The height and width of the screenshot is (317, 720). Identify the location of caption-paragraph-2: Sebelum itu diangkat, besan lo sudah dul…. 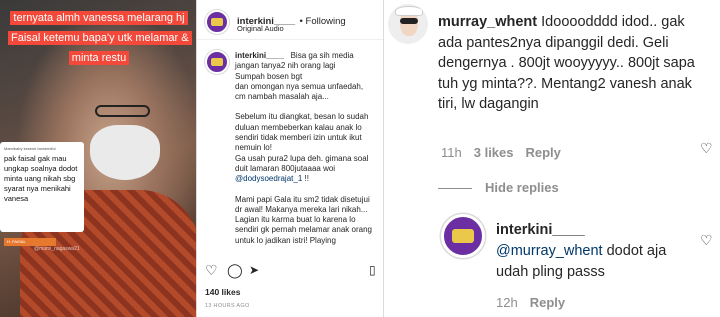
(302, 142).